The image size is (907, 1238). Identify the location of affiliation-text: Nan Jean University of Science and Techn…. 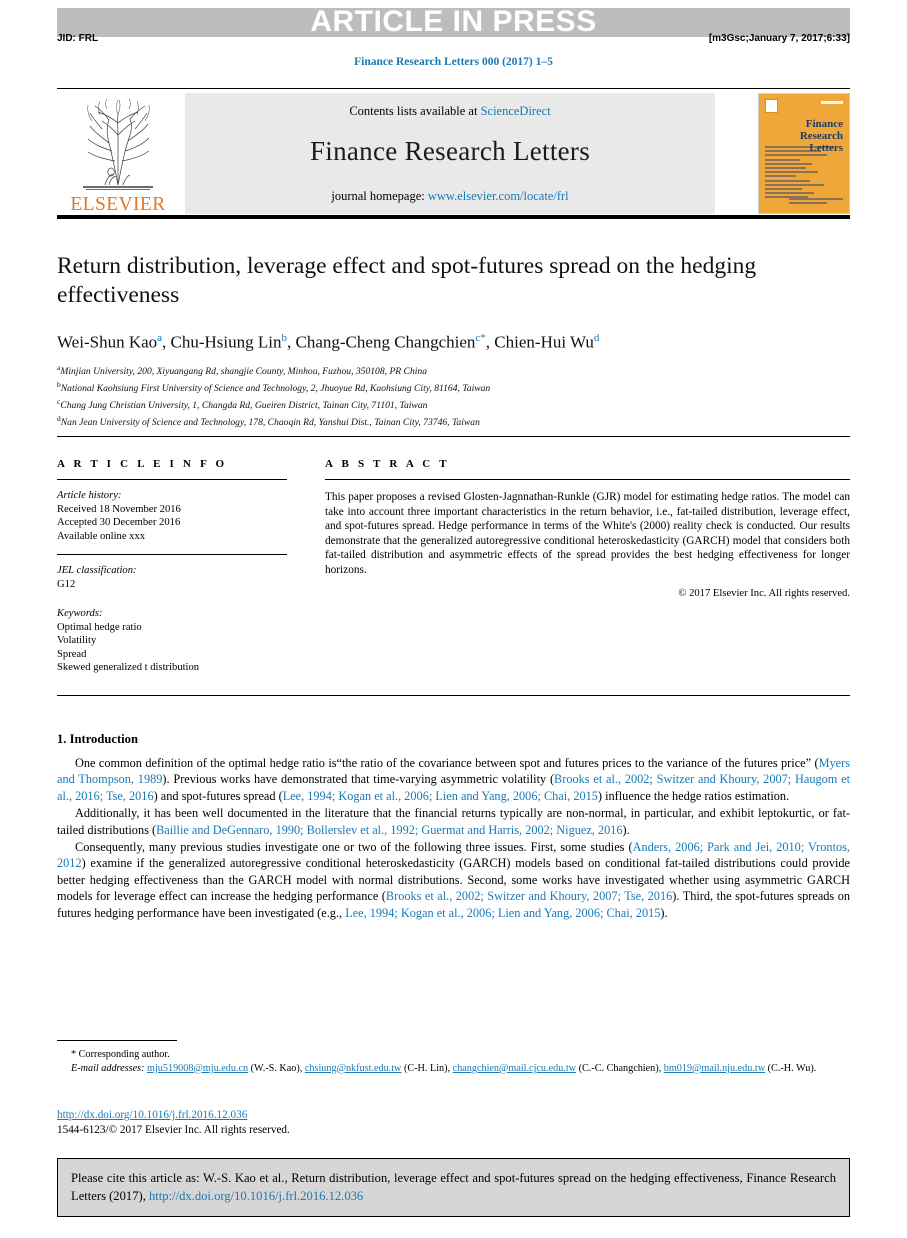
(270, 423).